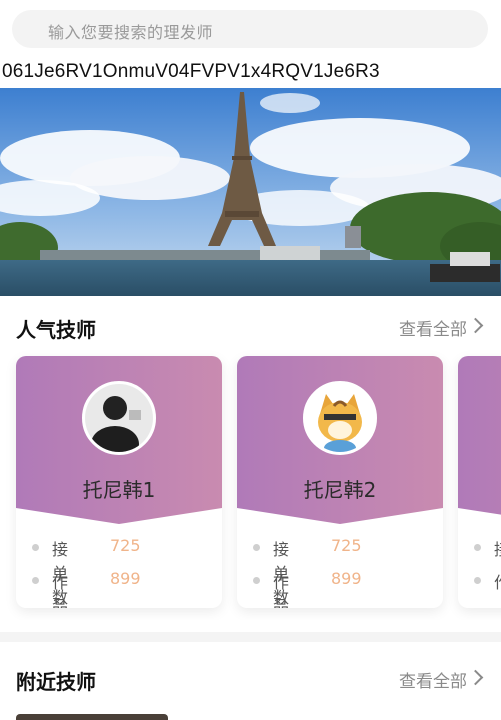 Image resolution: width=501 pixels, height=720 pixels. I want to click on stat-label: 接, so click(497, 548).